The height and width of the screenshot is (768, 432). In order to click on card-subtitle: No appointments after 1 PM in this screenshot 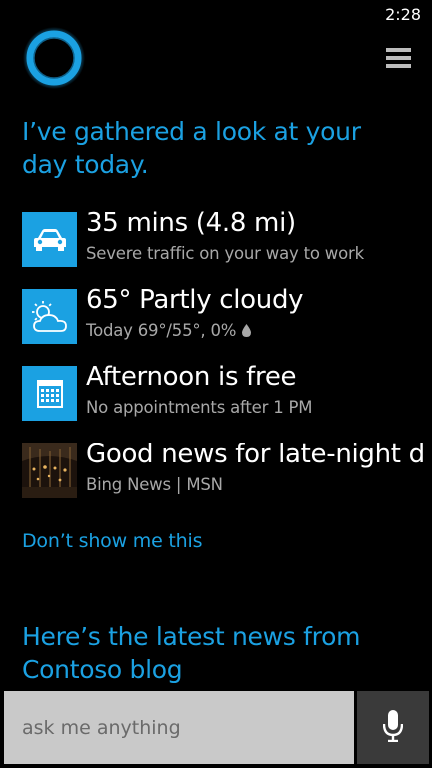, I will do `click(199, 407)`.